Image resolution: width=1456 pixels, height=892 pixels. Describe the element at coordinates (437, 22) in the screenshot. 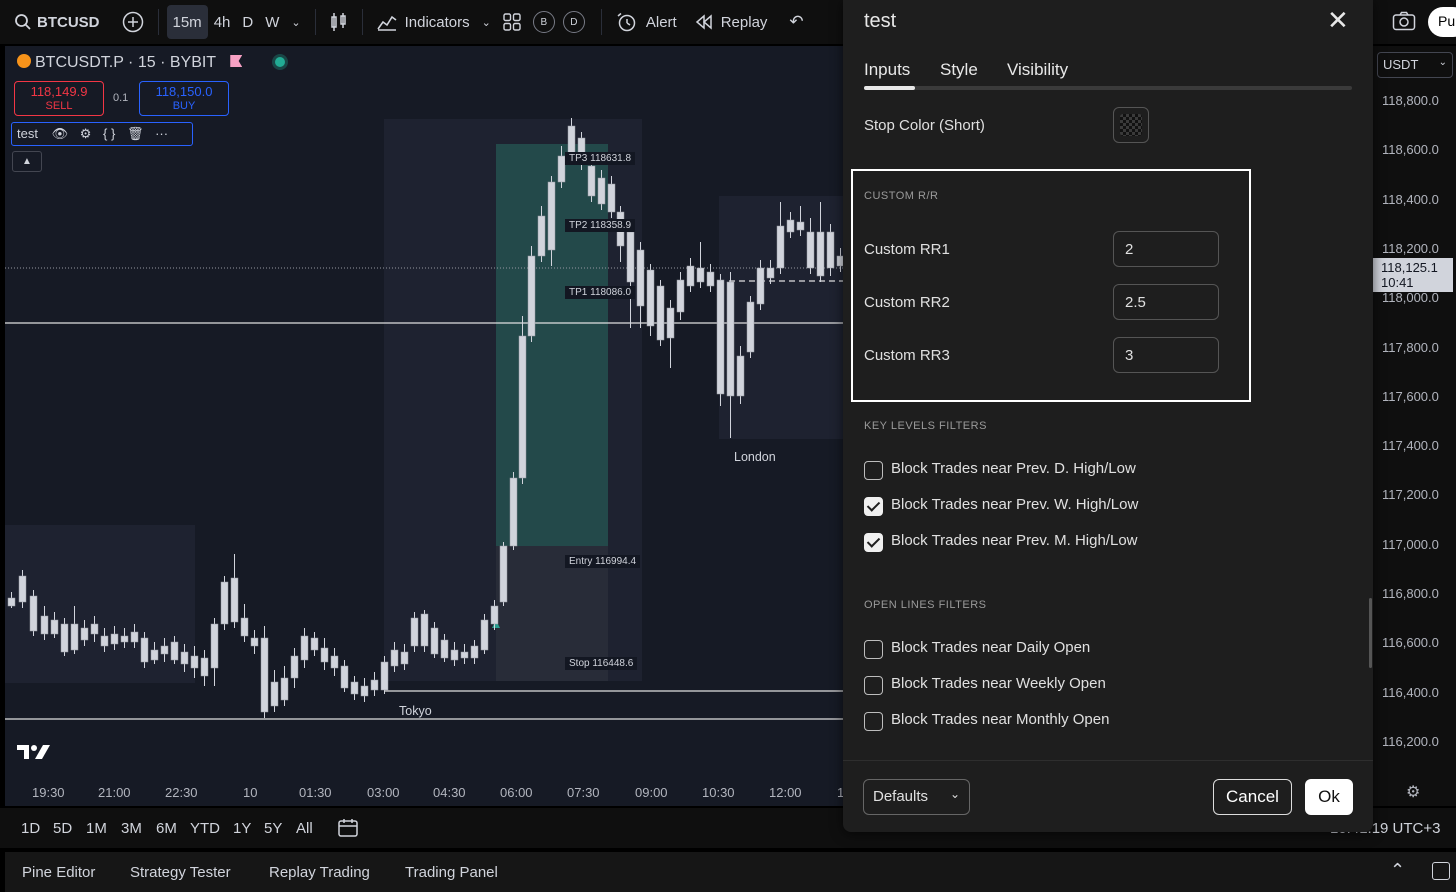

I see `indicators-label: Indicators` at that location.